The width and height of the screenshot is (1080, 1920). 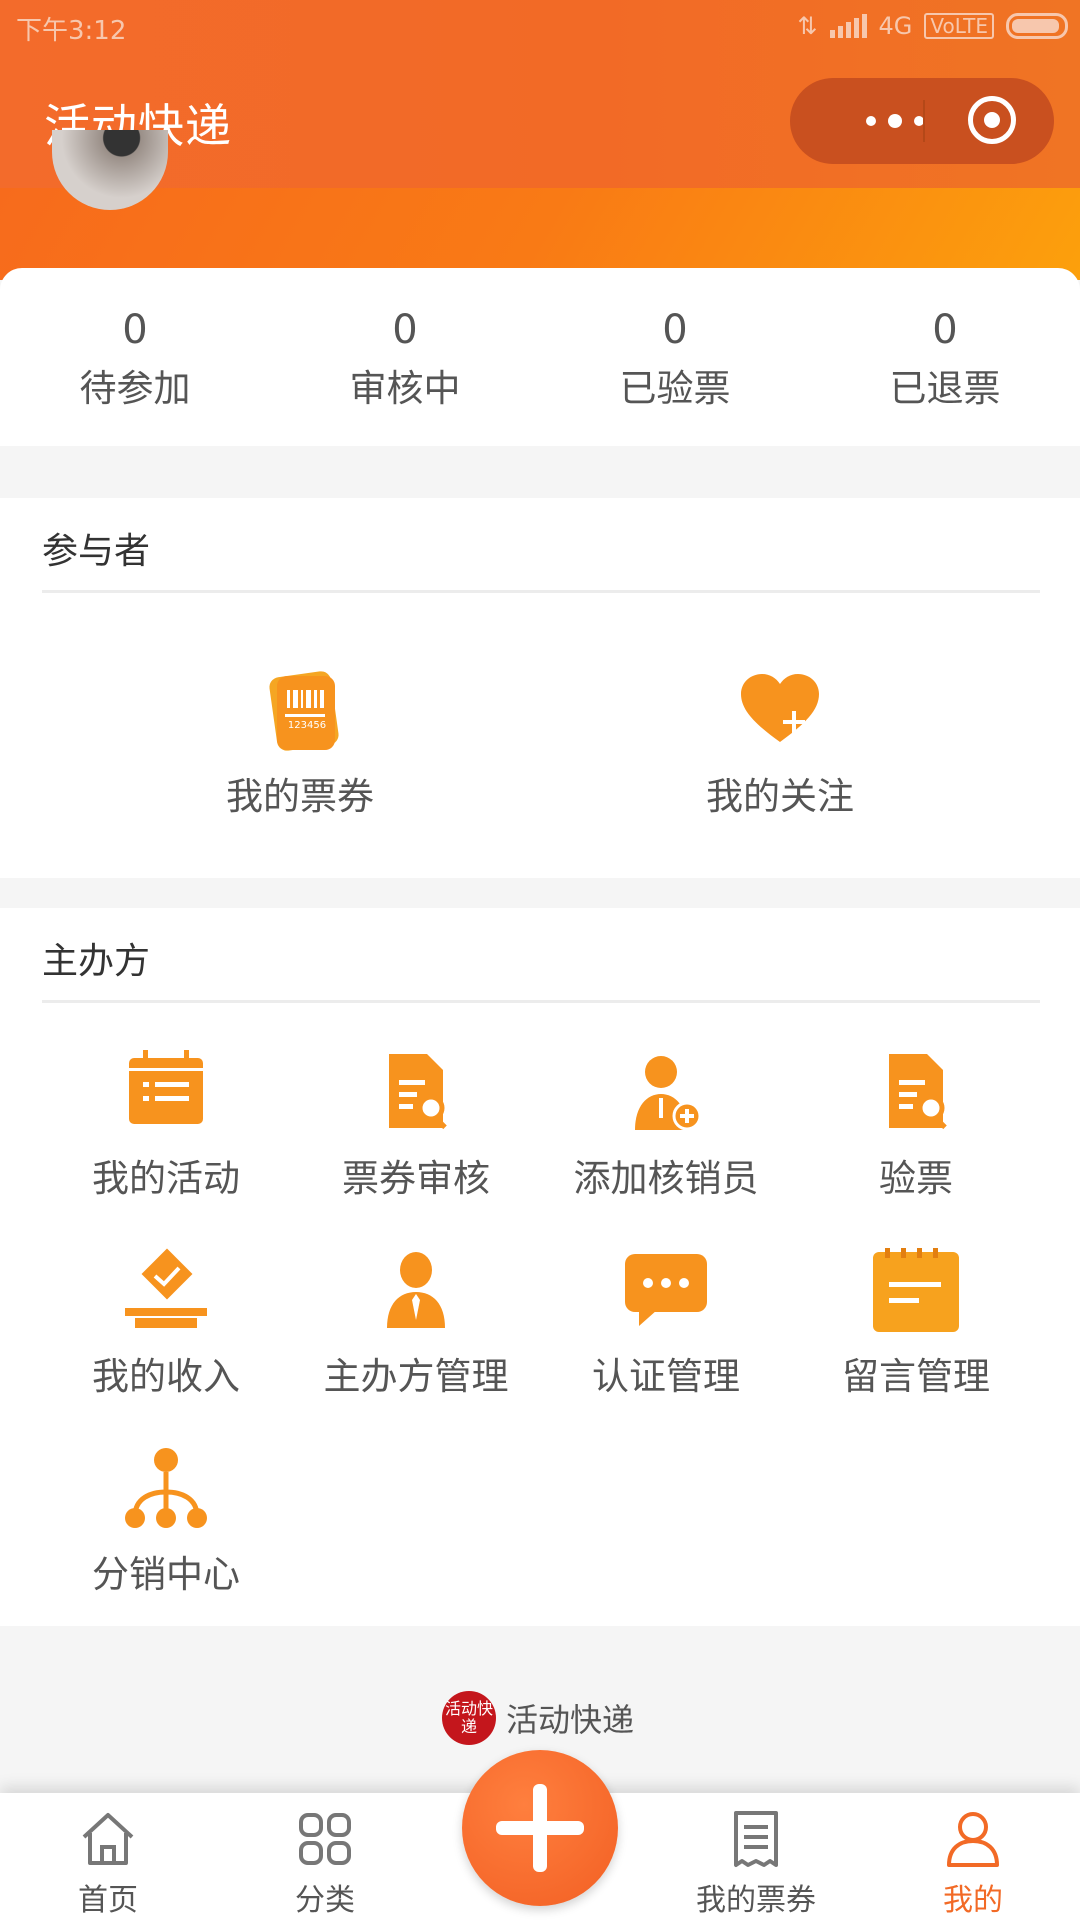 What do you see at coordinates (916, 1178) in the screenshot?
I see `item-label: 验票` at bounding box center [916, 1178].